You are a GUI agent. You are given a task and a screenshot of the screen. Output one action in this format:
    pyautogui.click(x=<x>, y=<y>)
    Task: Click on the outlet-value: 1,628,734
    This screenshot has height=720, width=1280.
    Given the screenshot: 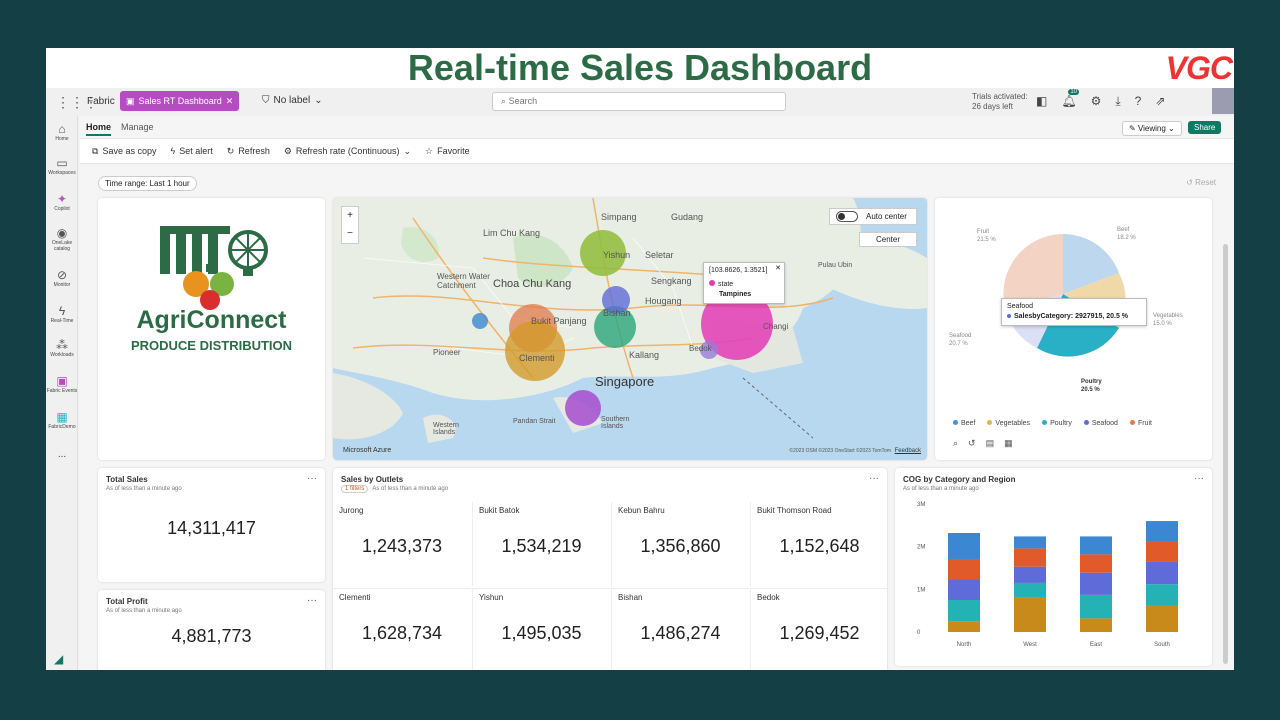 What is the action you would take?
    pyautogui.click(x=402, y=633)
    